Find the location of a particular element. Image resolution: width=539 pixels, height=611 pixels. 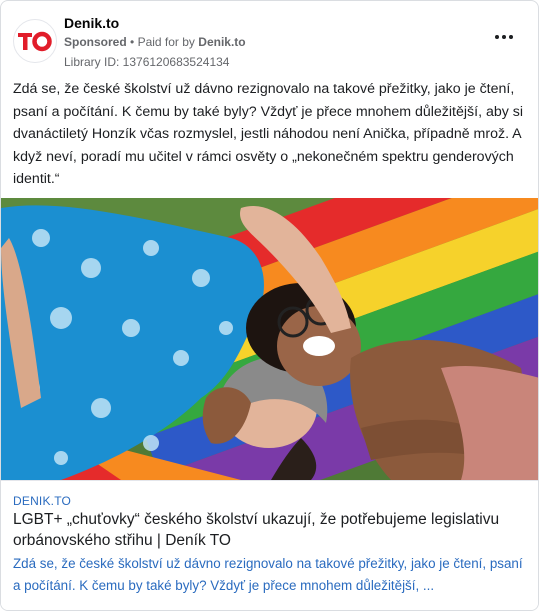

sponsored-meta: Sponsored • Paid for by Denik.to is located at coordinates (155, 42).